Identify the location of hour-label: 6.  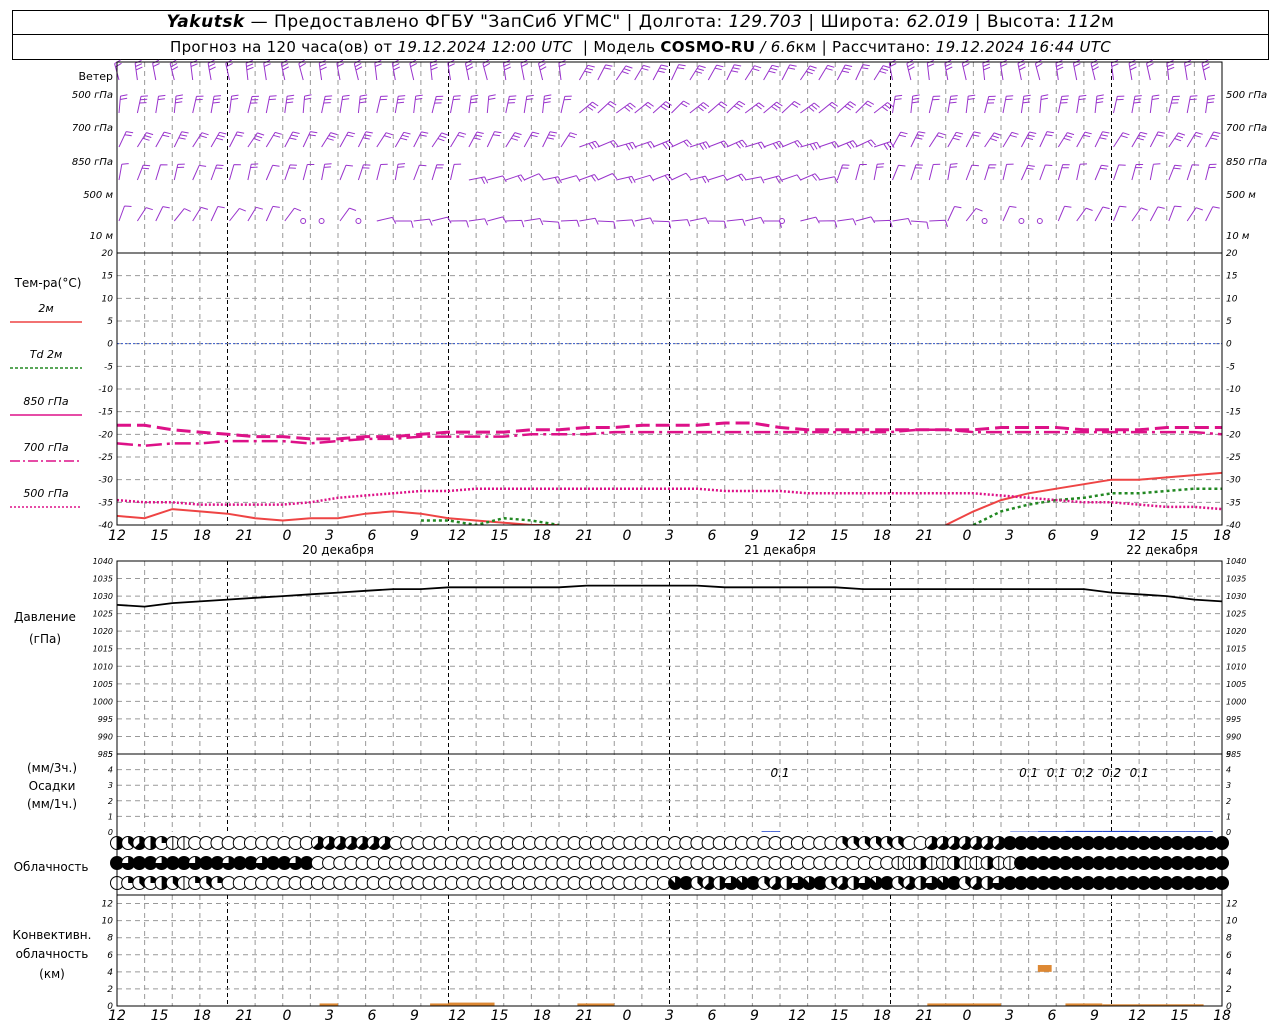
(712, 536).